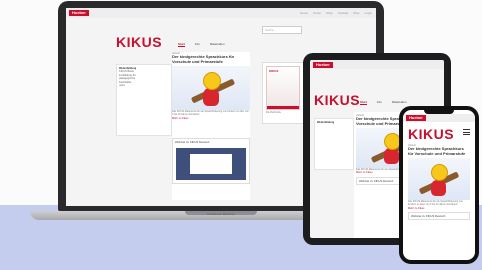 The height and width of the screenshot is (270, 482). What do you see at coordinates (221, 214) in the screenshot?
I see `laptop-label: Notebook Mockup` at bounding box center [221, 214].